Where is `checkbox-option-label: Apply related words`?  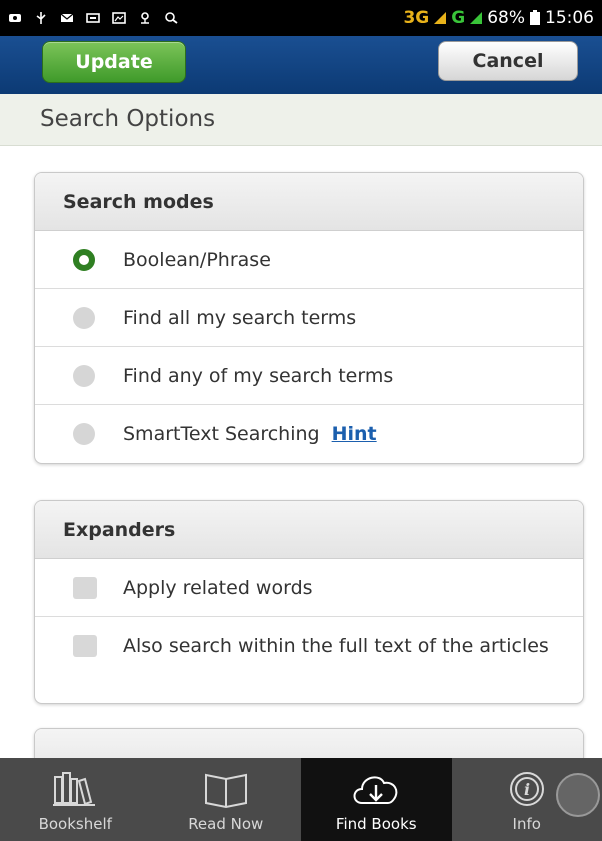
checkbox-option-label: Apply related words is located at coordinates (218, 587).